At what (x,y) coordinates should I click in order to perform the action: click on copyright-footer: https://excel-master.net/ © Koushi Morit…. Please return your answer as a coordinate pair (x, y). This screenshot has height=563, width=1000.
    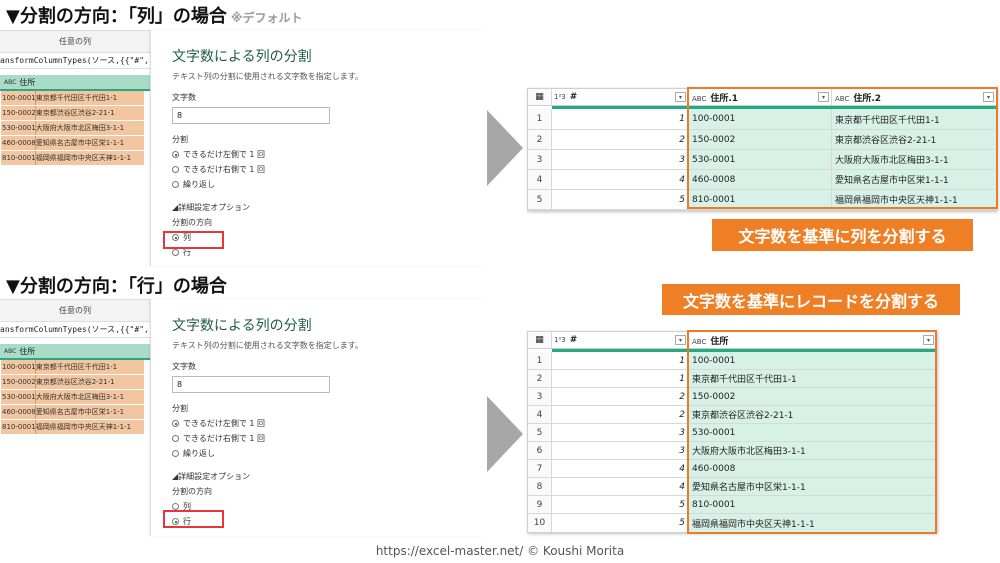
    Looking at the image, I should click on (500, 551).